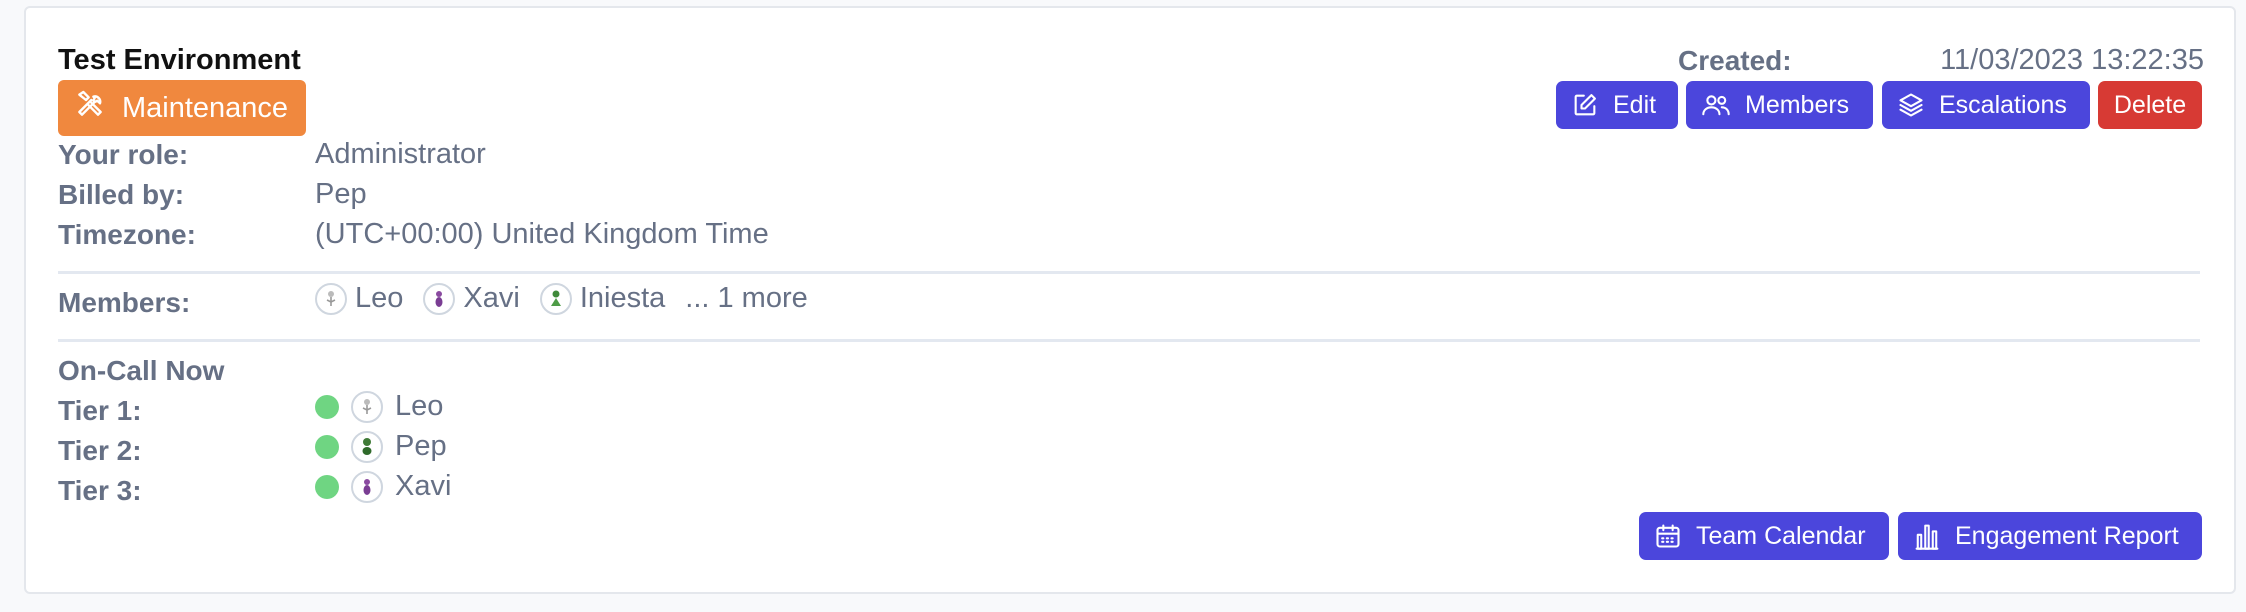  I want to click on maintenance-badge: Maintenance, so click(182, 108).